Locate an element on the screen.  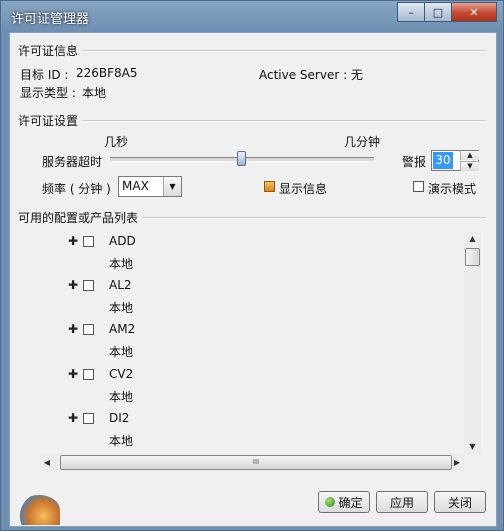
server-timeout-label: 服务器超时 is located at coordinates (72, 162).